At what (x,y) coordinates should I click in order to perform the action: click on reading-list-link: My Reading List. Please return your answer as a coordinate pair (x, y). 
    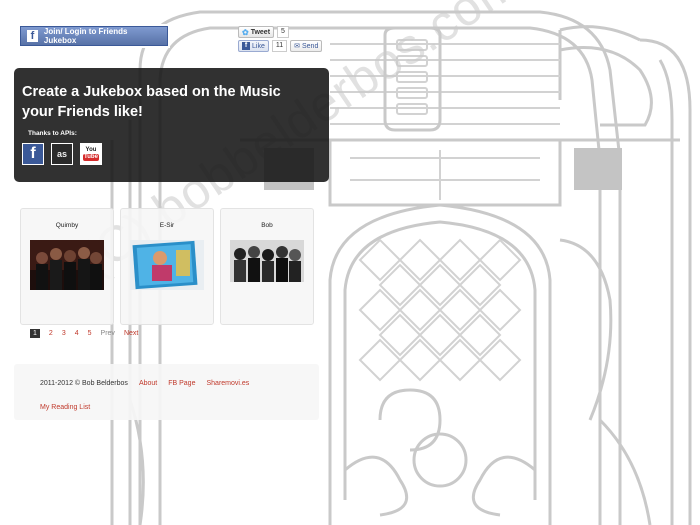
    Looking at the image, I should click on (65, 407).